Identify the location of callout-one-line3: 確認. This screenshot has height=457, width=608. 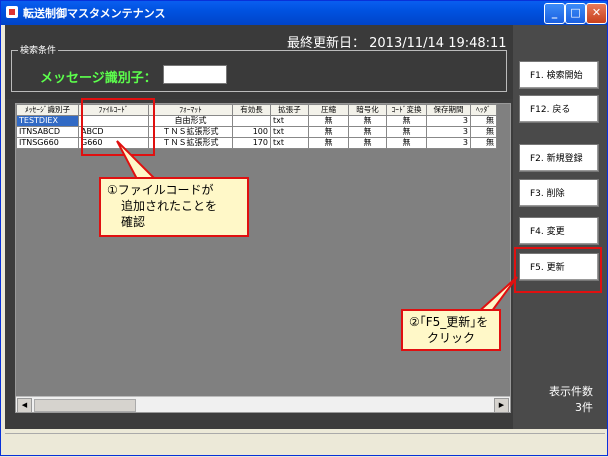
(133, 222).